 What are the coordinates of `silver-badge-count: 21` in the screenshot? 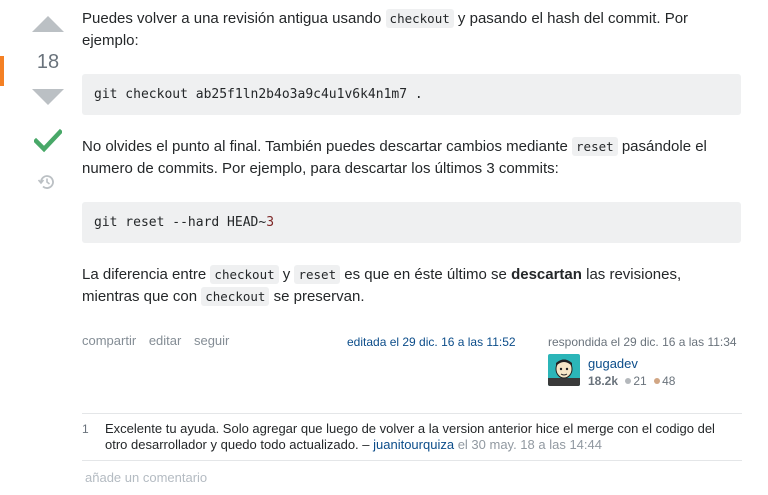 It's located at (640, 381).